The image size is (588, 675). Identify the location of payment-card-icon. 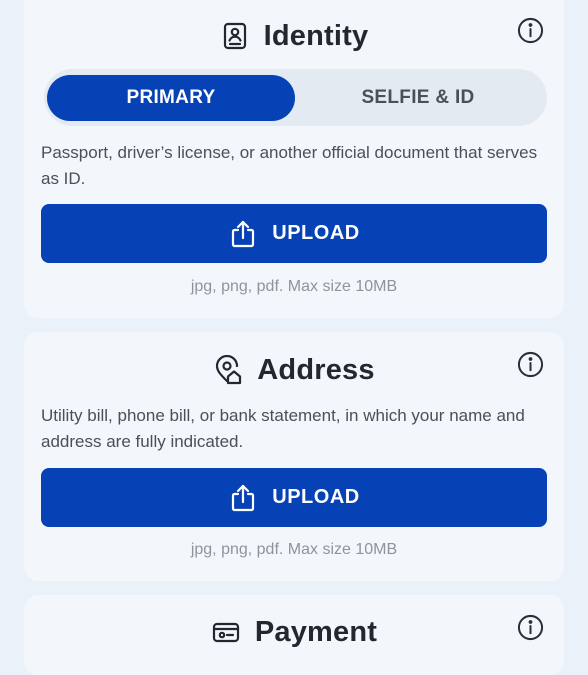
(226, 632).